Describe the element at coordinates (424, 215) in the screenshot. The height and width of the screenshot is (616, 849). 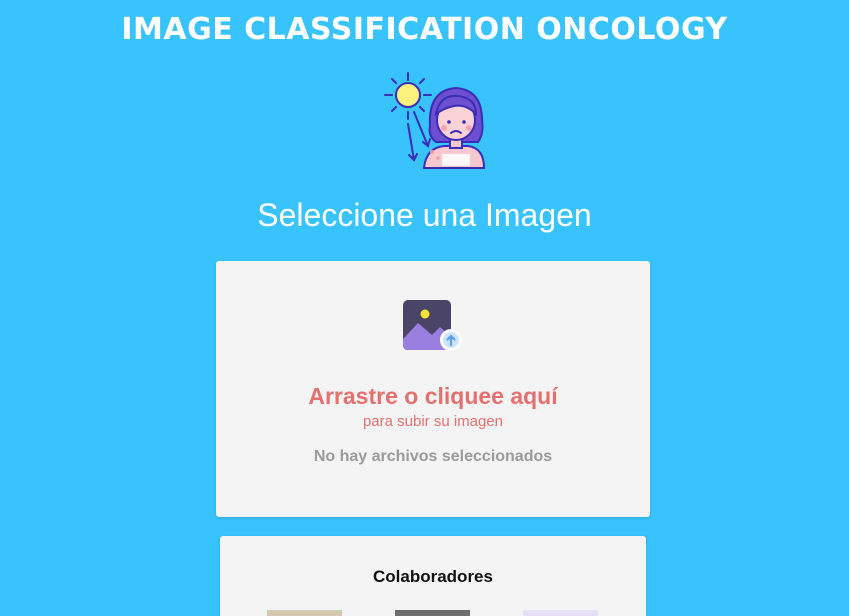
I see `section-heading: Seleccione una Imagen` at that location.